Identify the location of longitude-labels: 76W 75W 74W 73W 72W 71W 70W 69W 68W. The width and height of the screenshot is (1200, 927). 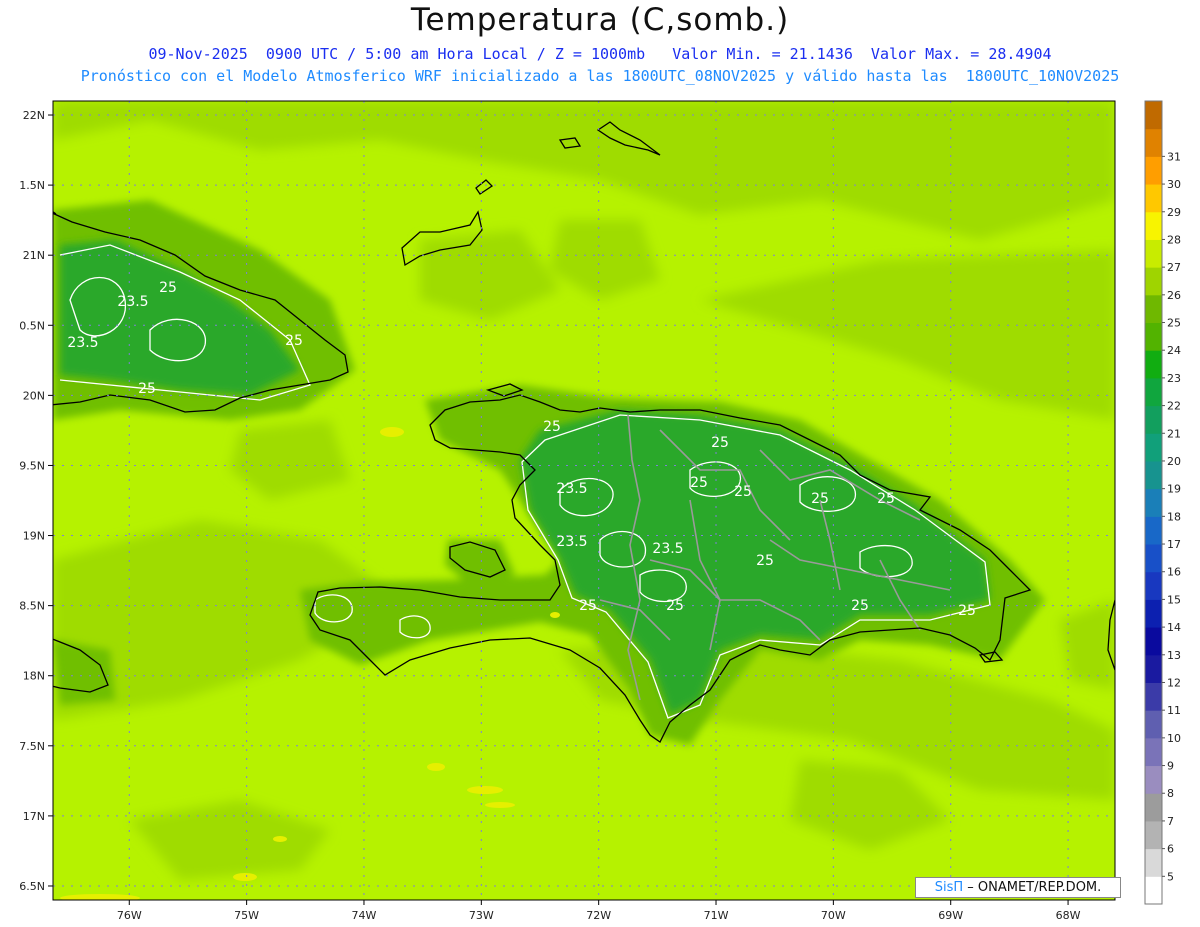
(599, 915).